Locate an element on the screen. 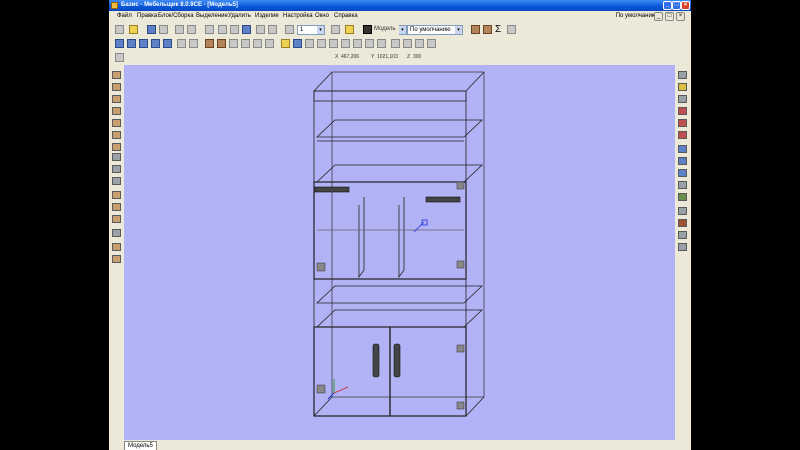  close-button: × is located at coordinates (685, 5).